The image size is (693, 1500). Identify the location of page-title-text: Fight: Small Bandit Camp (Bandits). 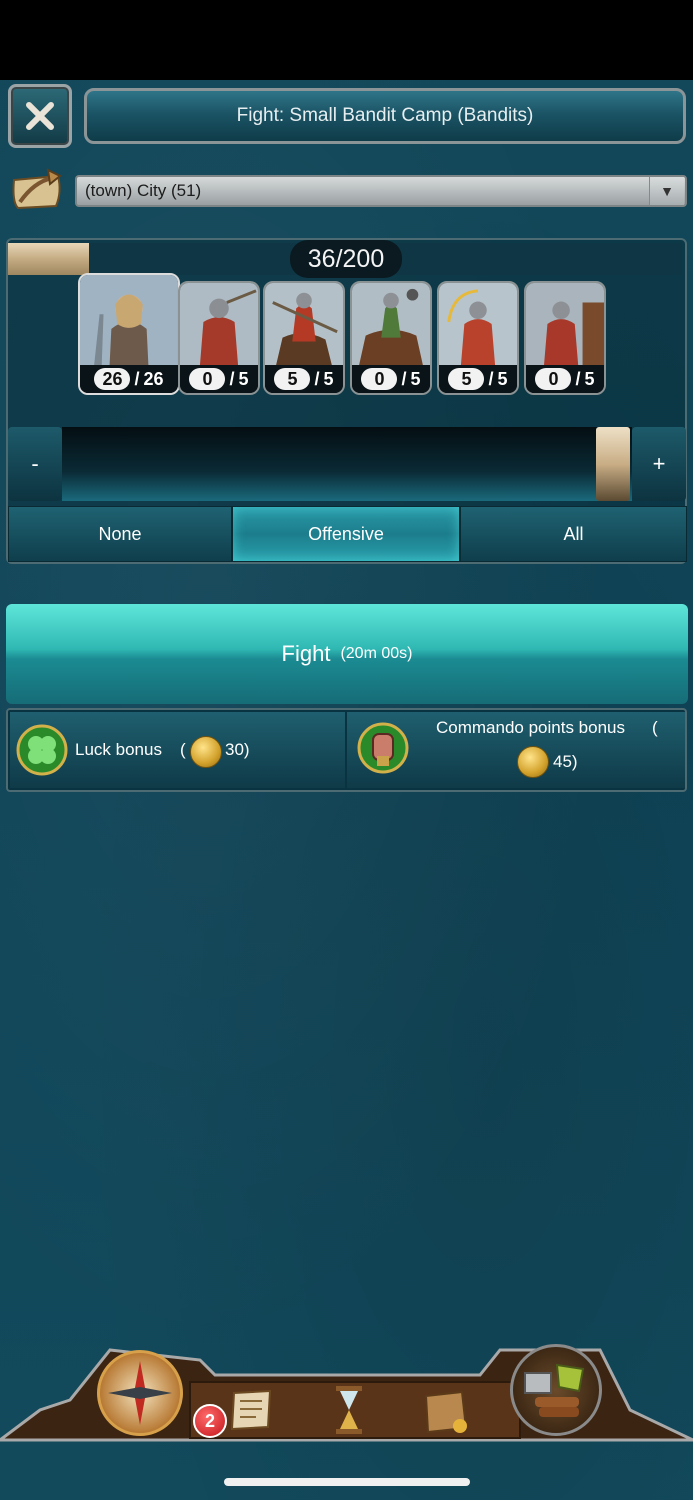
(385, 115).